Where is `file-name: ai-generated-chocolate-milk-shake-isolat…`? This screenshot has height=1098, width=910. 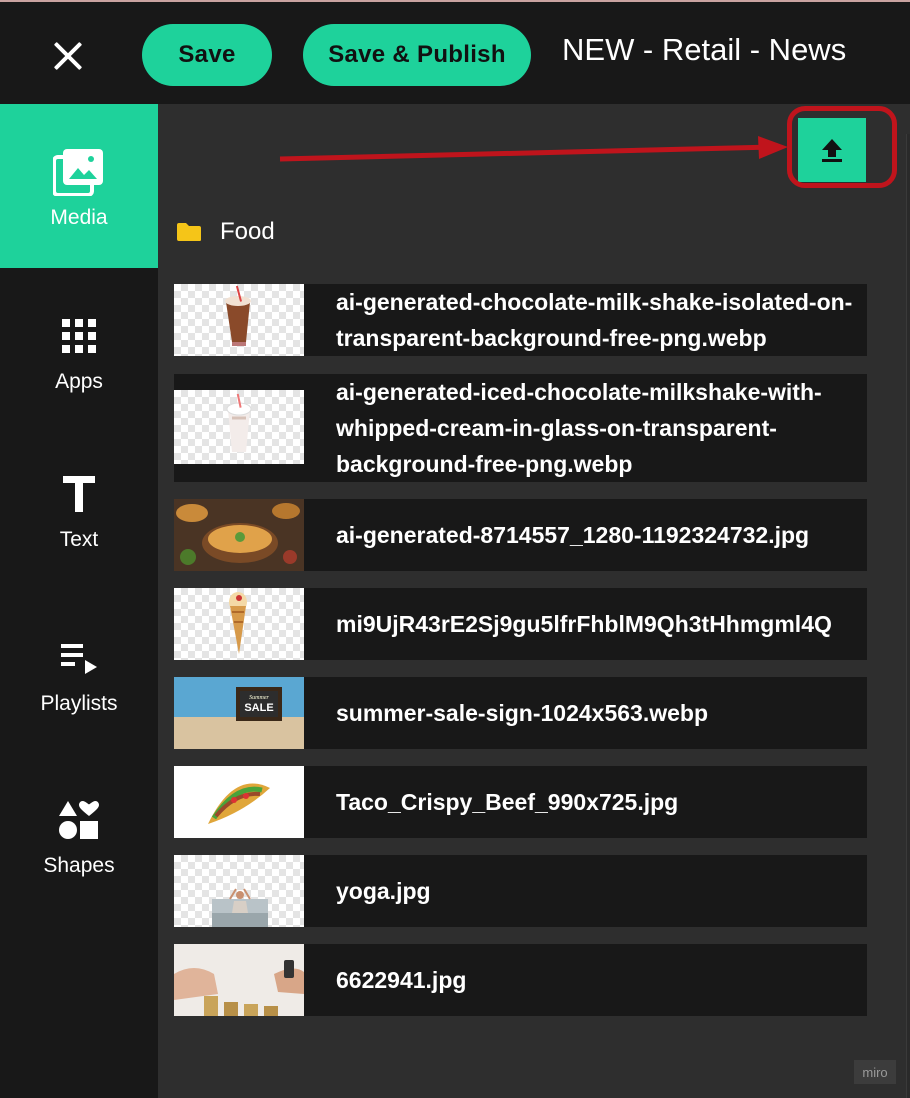 file-name: ai-generated-chocolate-milk-shake-isolat… is located at coordinates (594, 320).